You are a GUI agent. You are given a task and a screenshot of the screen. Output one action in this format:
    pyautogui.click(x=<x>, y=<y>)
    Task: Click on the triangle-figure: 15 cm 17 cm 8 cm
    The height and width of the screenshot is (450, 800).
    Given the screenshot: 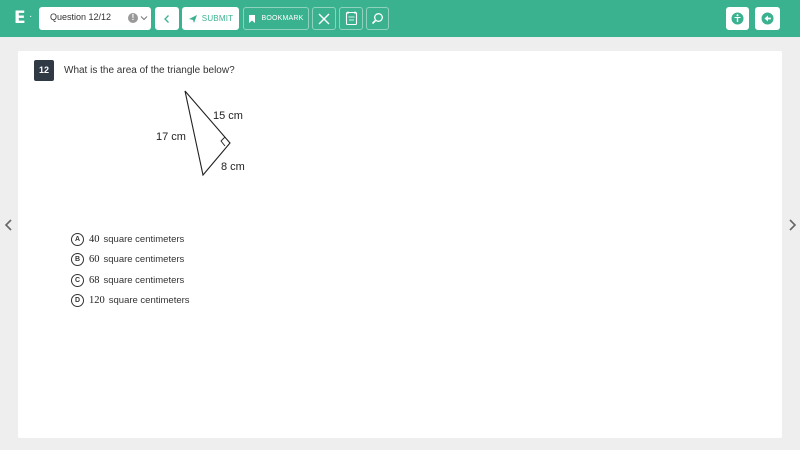 What is the action you would take?
    pyautogui.click(x=200, y=133)
    